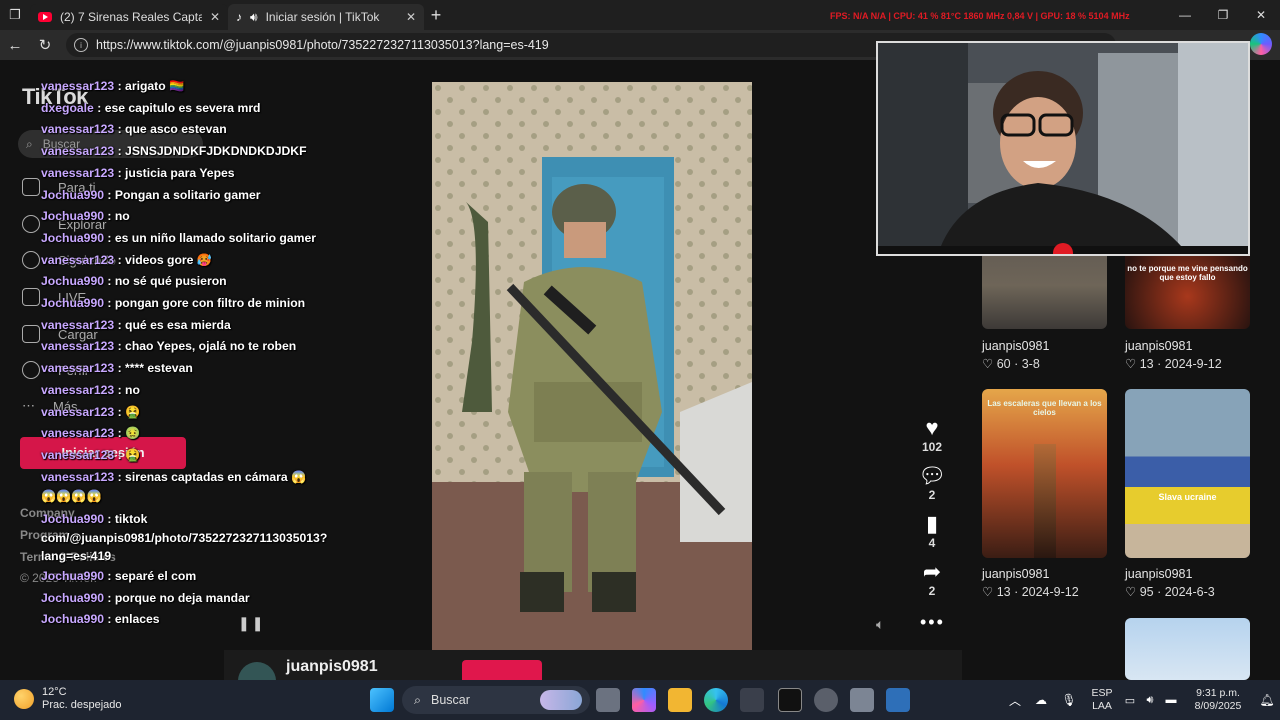 The image size is (1280, 720). Describe the element at coordinates (382, 700) in the screenshot. I see `start-icon` at that location.